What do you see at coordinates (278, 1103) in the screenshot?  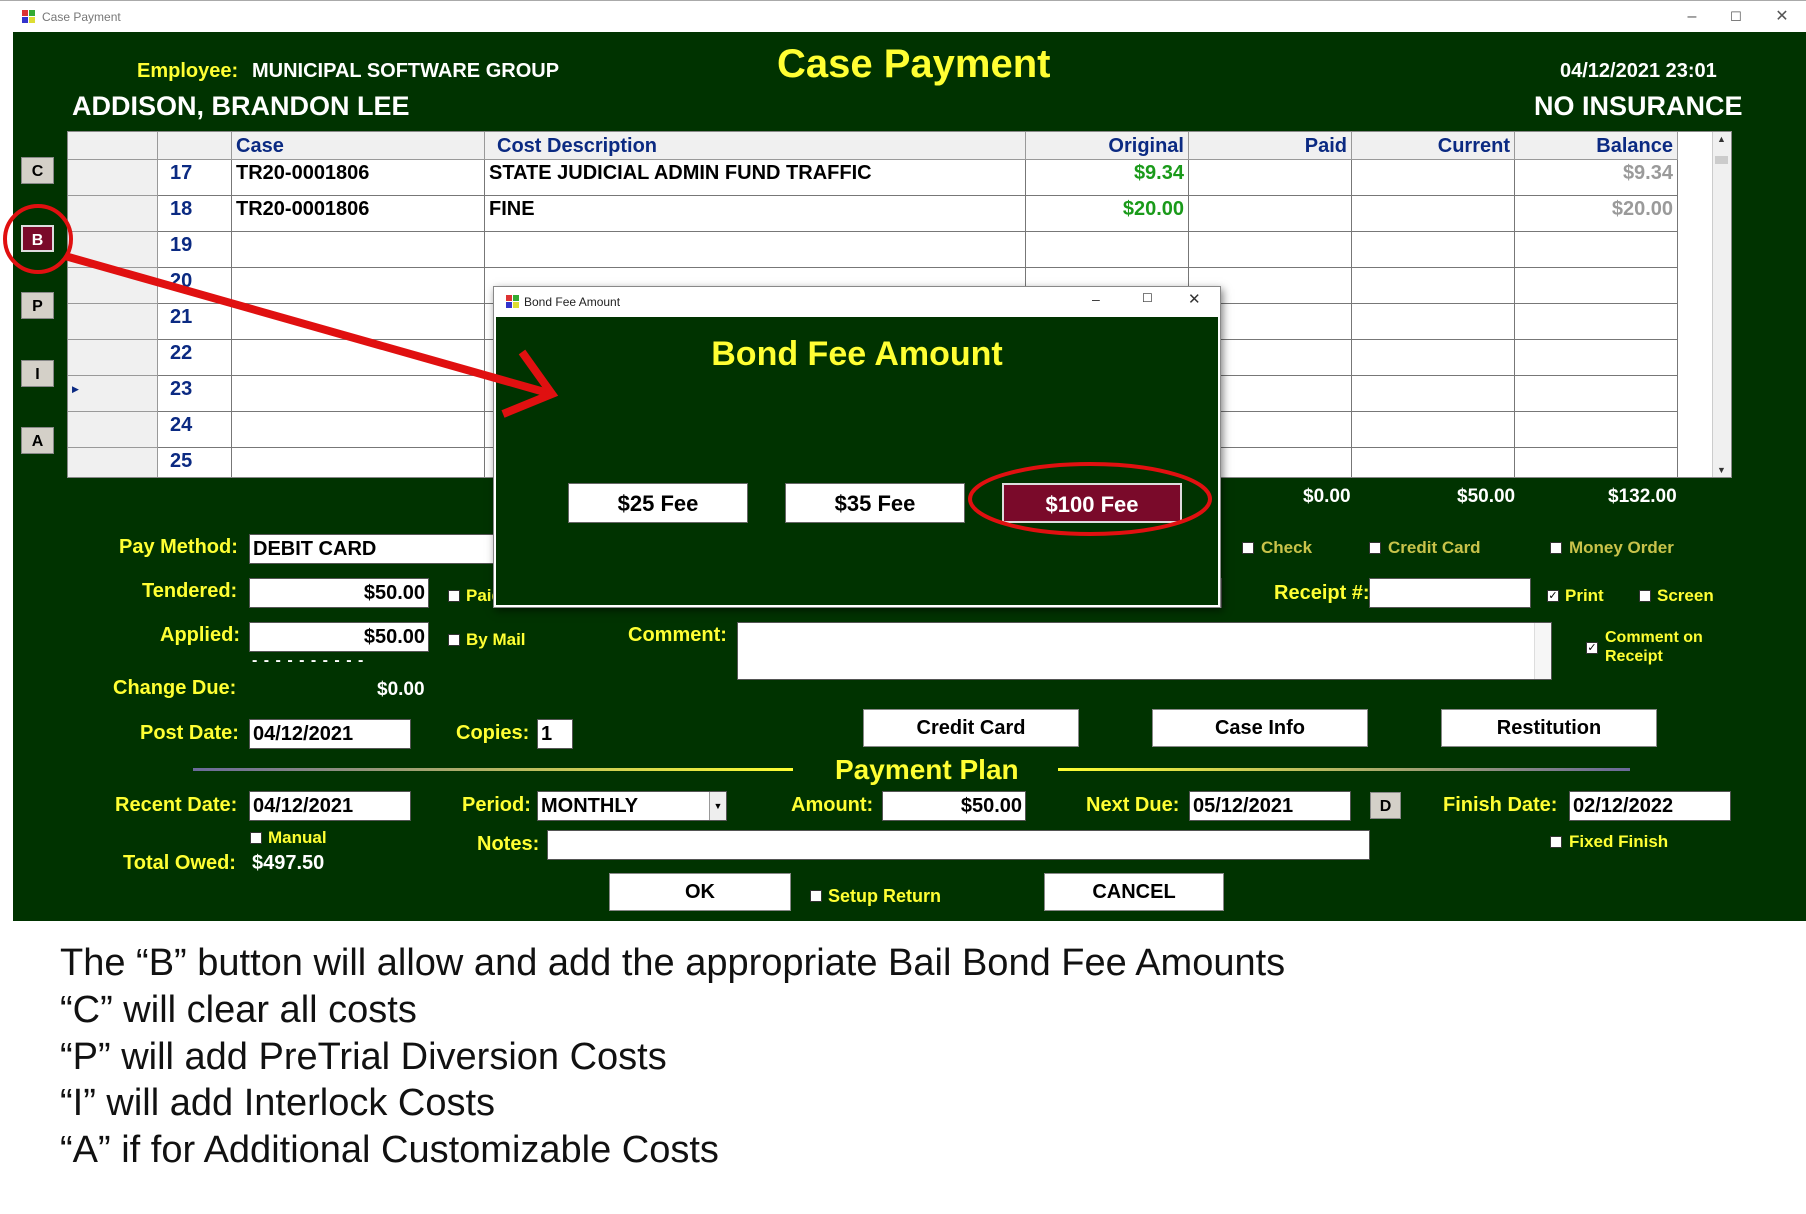 I see `note-line-4: “I” will add Interlock Costs` at bounding box center [278, 1103].